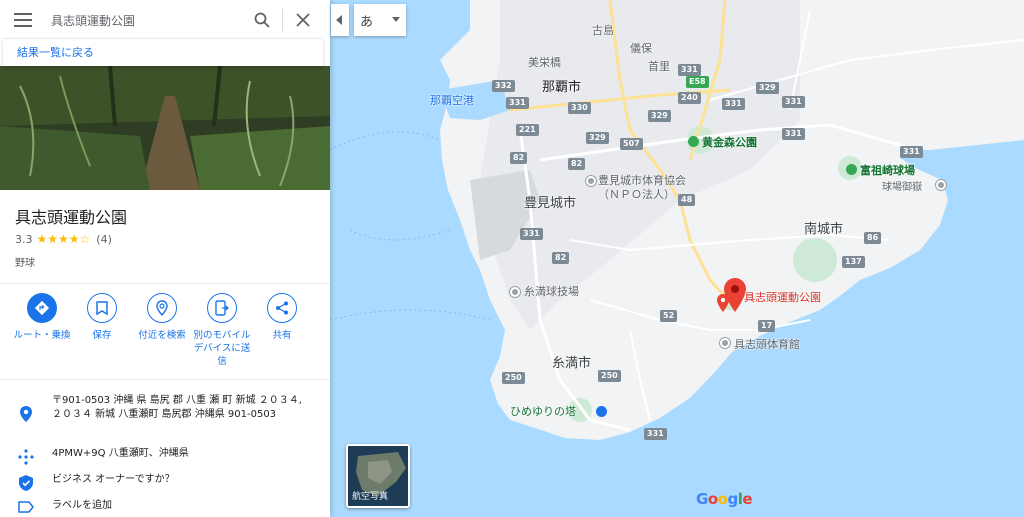 This screenshot has width=1024, height=517. I want to click on park-pin-tomisaki, so click(851, 169).